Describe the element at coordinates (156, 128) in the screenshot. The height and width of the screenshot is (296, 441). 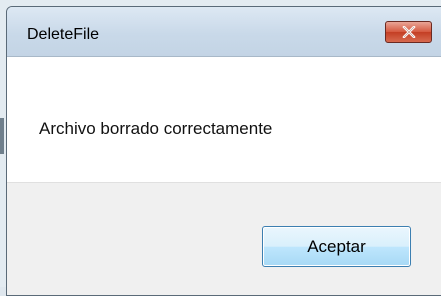
I see `dialog-message: Archivo borrado correctamente` at that location.